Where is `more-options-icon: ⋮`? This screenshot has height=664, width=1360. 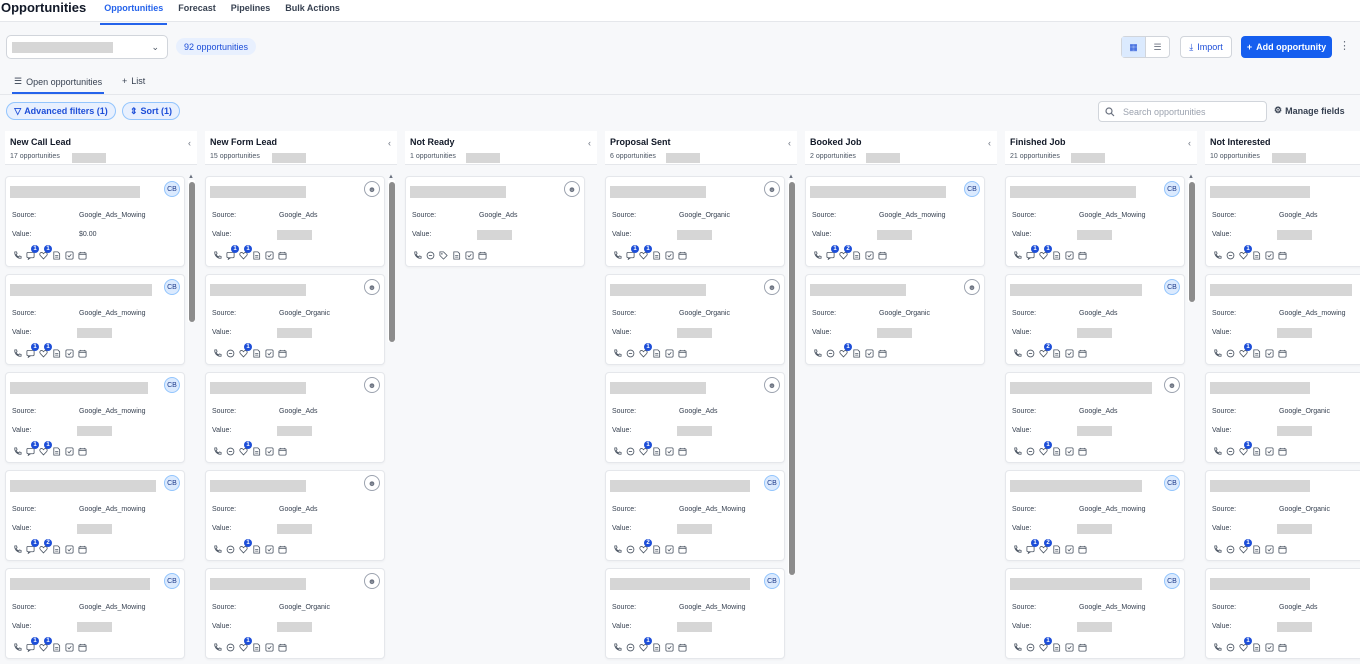 more-options-icon: ⋮ is located at coordinates (1344, 45).